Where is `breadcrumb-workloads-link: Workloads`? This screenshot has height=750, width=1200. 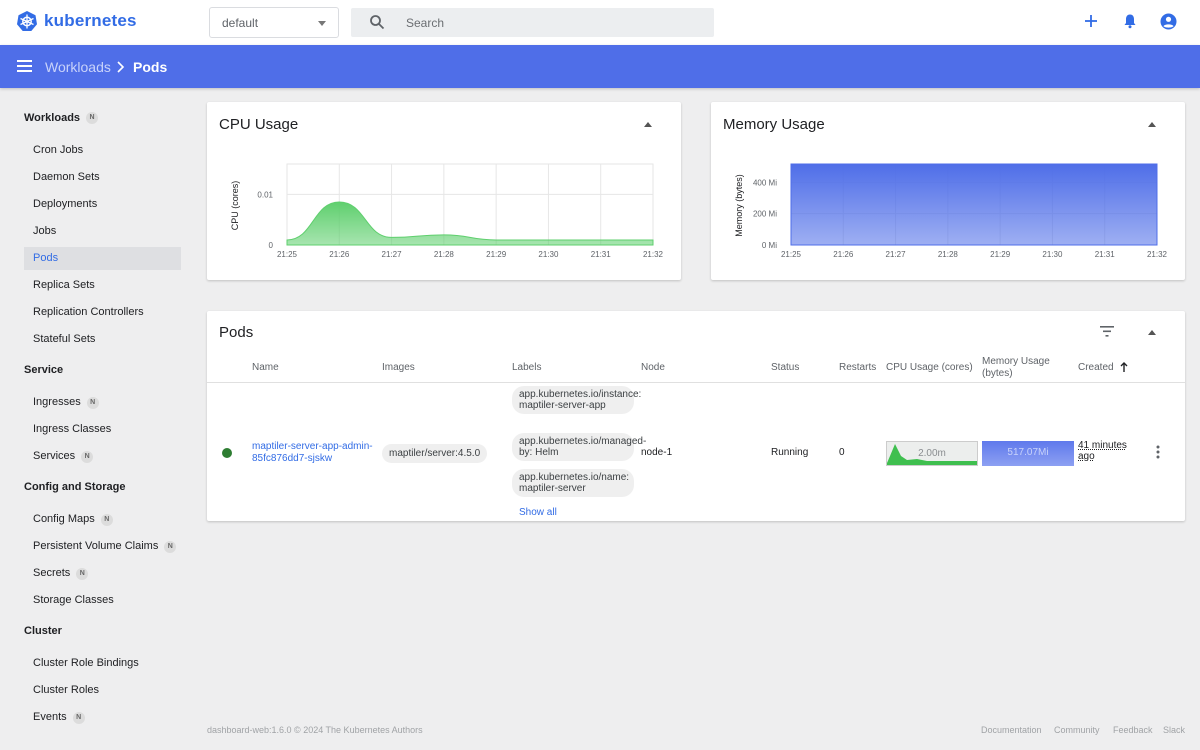
breadcrumb-workloads-link: Workloads is located at coordinates (78, 67).